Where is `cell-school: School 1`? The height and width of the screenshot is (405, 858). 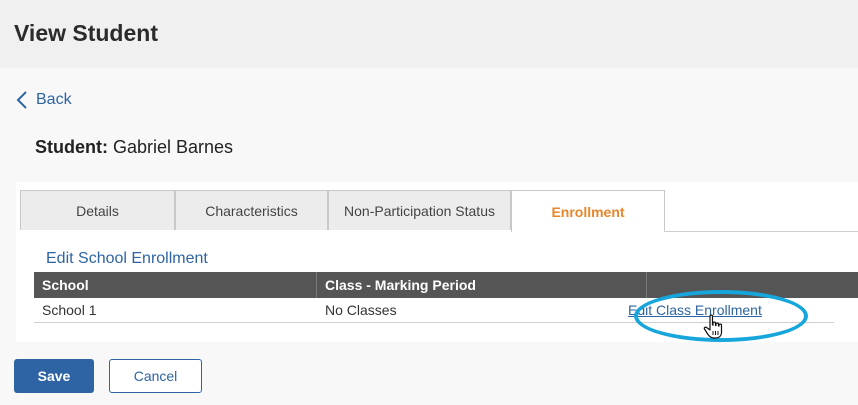 cell-school: School 1 is located at coordinates (69, 310).